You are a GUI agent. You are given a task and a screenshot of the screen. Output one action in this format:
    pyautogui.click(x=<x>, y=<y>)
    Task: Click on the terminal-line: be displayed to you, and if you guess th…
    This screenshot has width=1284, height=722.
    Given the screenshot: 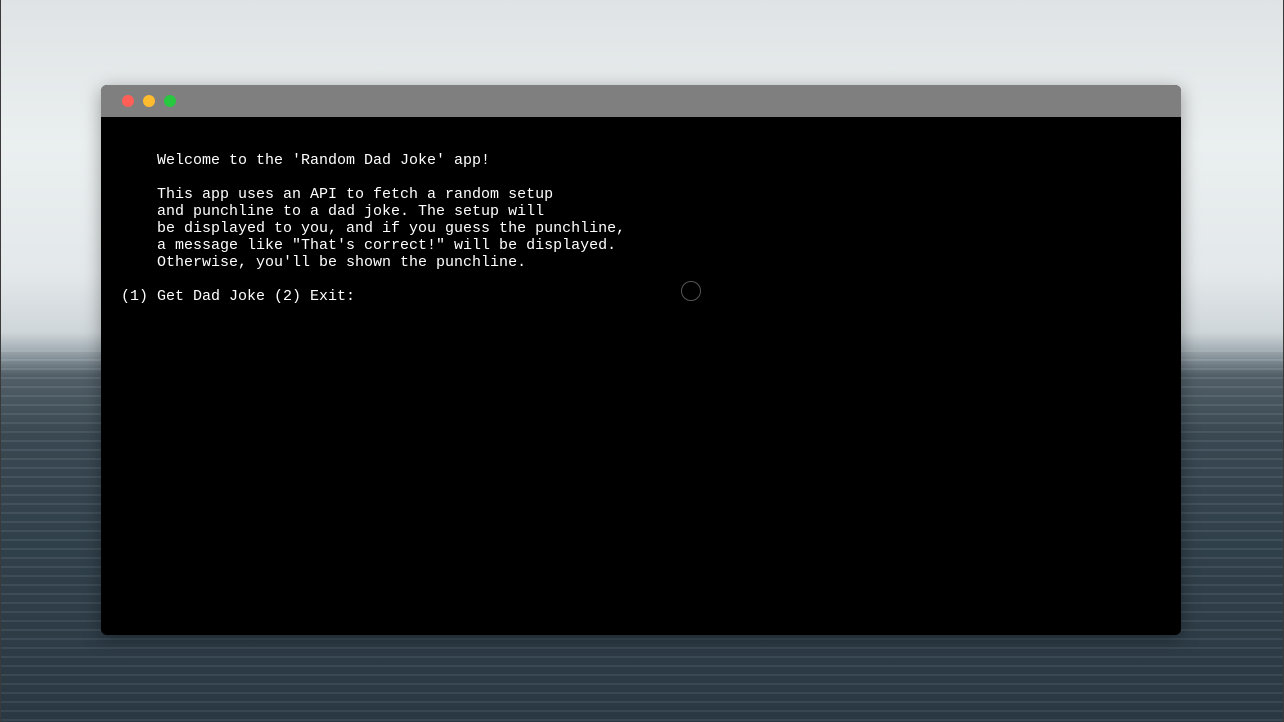 What is the action you would take?
    pyautogui.click(x=373, y=228)
    